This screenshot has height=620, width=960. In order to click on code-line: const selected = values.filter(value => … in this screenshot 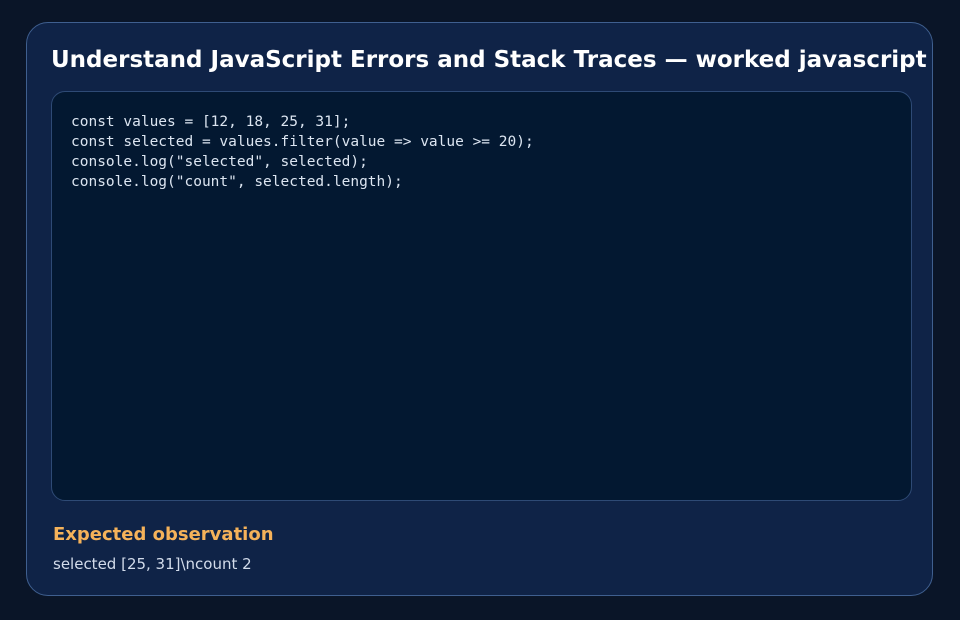, I will do `click(302, 142)`.